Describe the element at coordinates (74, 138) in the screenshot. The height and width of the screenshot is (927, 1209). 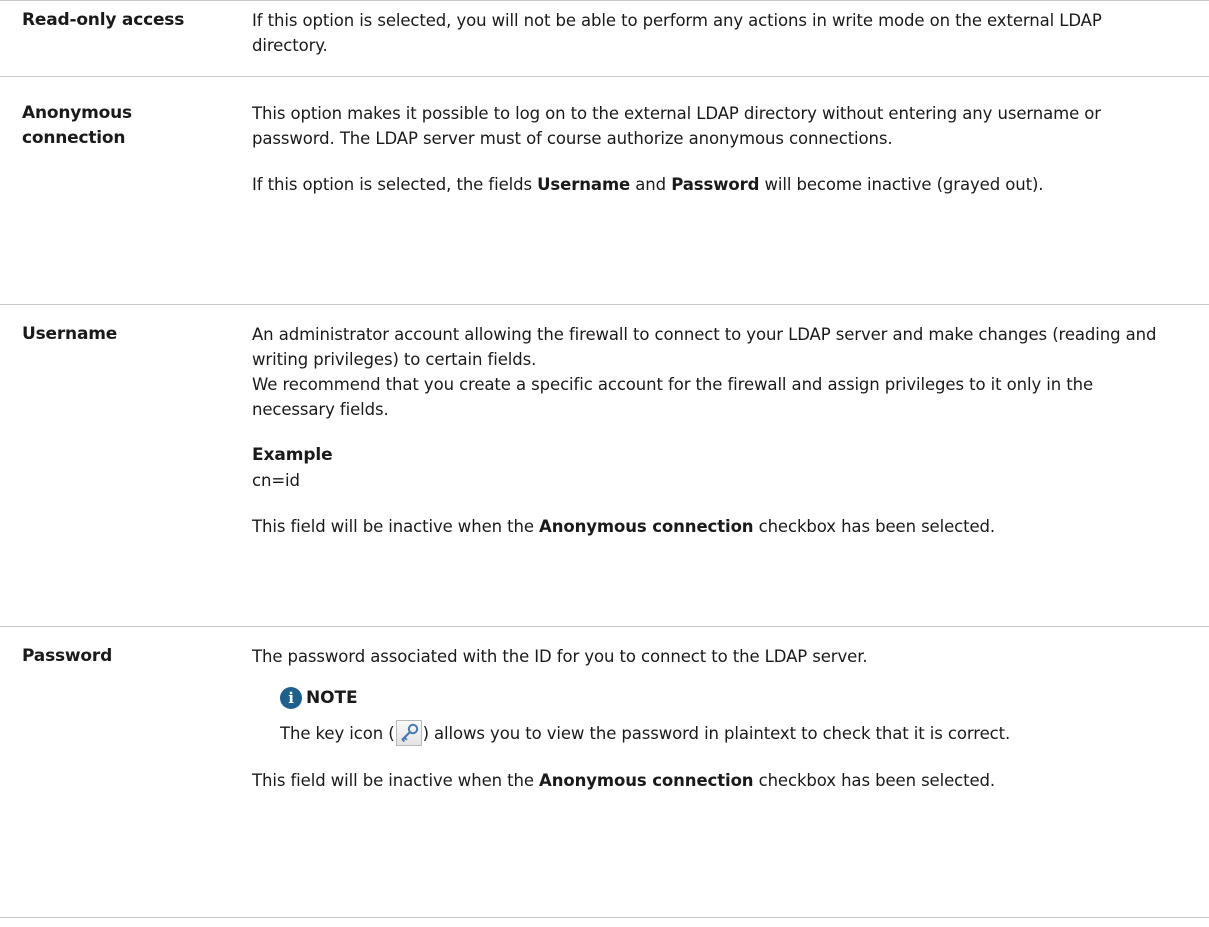
I see `term-line: connection` at that location.